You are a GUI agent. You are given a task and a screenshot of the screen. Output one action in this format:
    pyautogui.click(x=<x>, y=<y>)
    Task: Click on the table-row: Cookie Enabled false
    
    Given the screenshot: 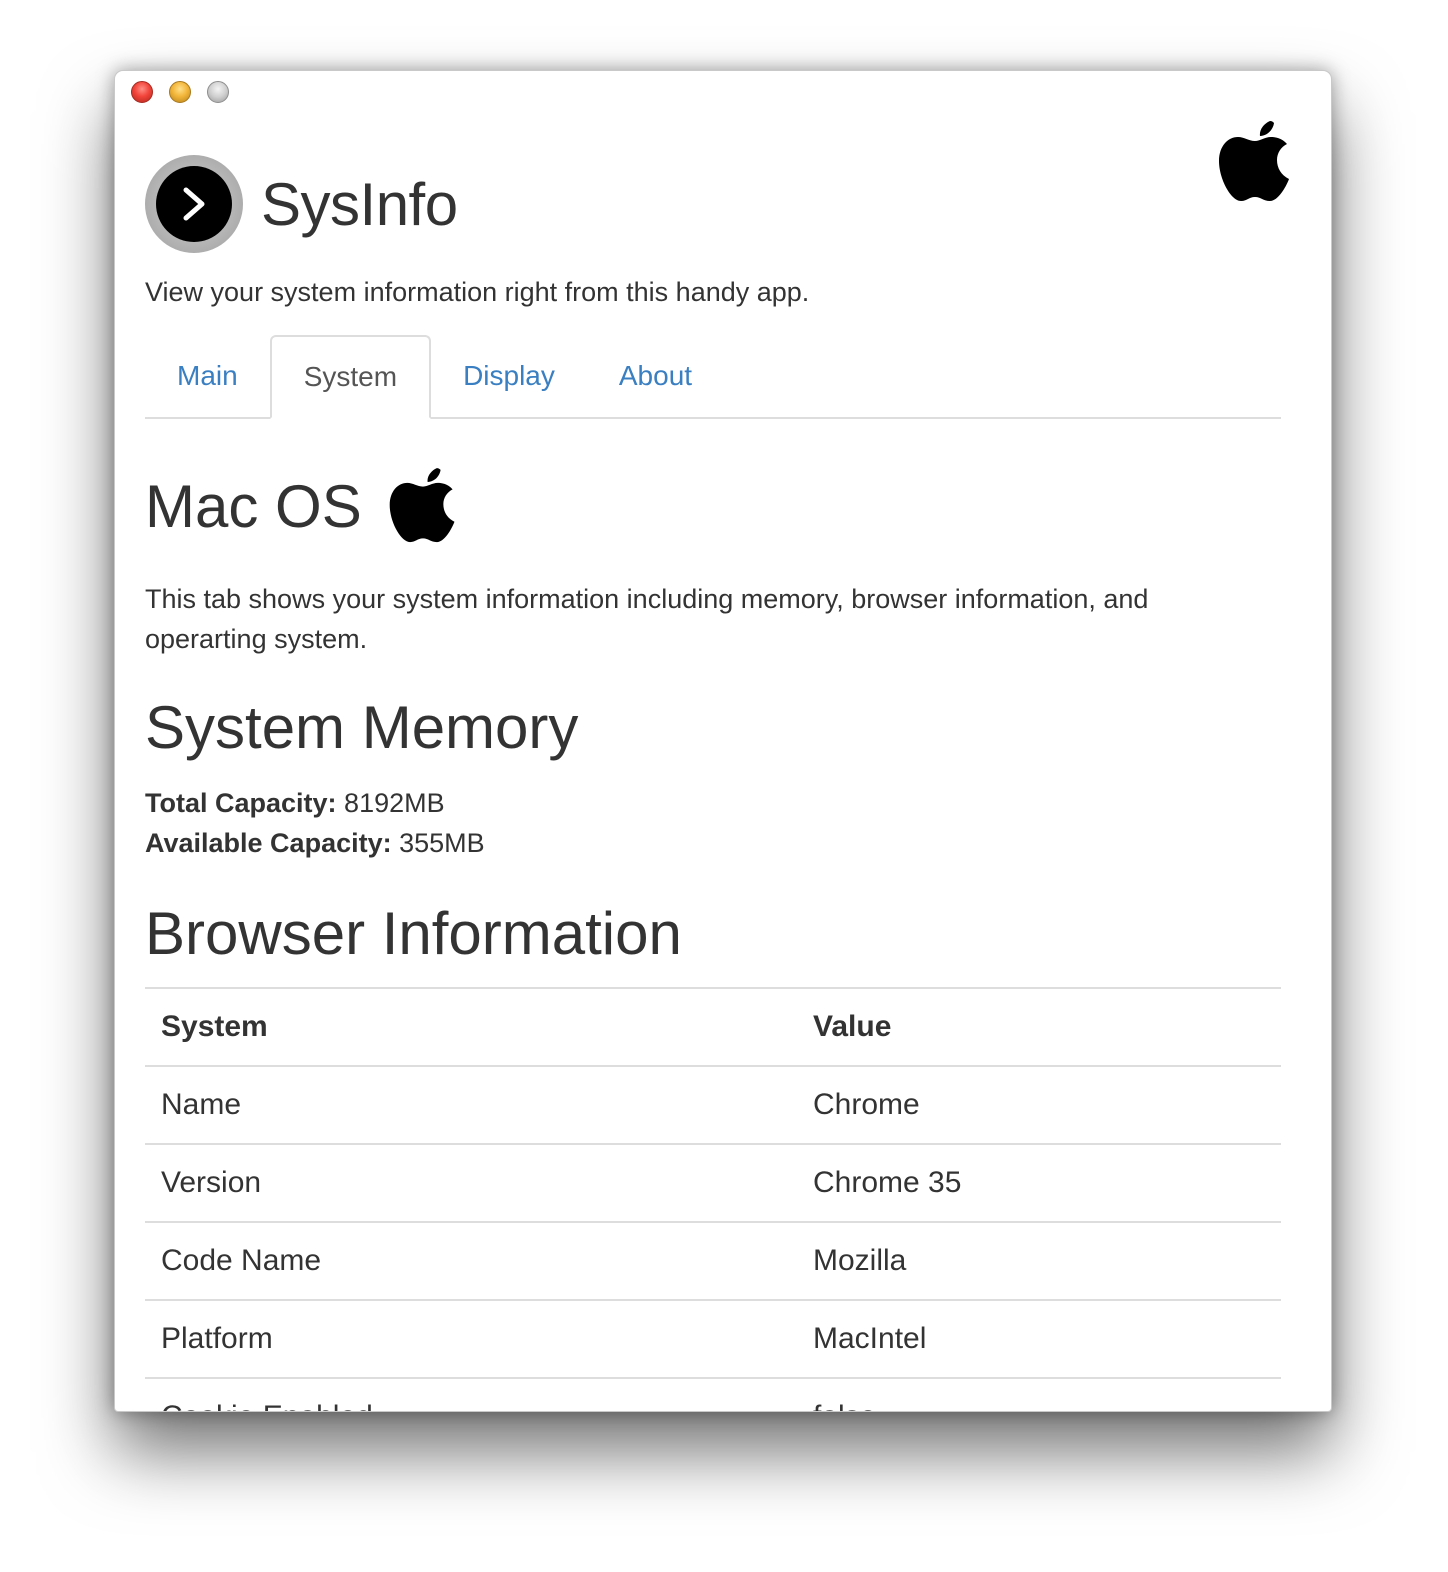 What is the action you would take?
    pyautogui.click(x=713, y=1394)
    